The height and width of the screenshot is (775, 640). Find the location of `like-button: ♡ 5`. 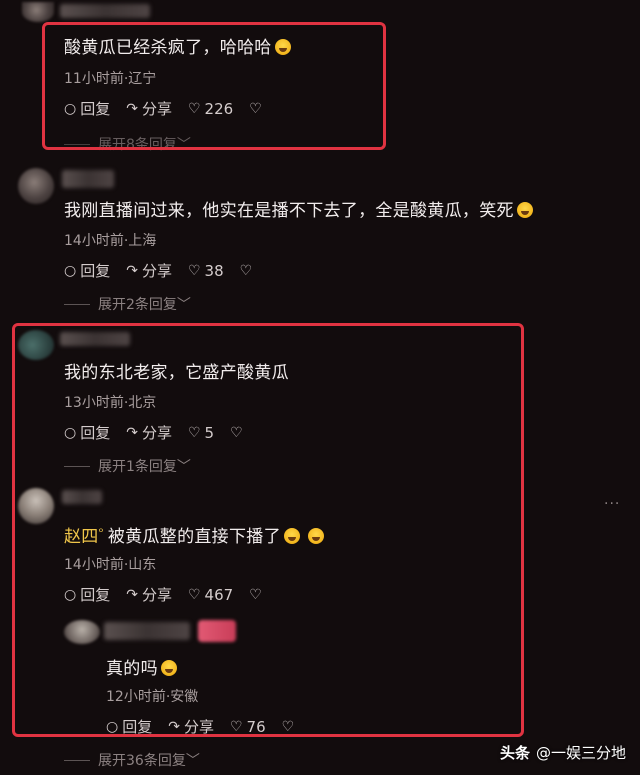

like-button: ♡ 5 is located at coordinates (201, 433).